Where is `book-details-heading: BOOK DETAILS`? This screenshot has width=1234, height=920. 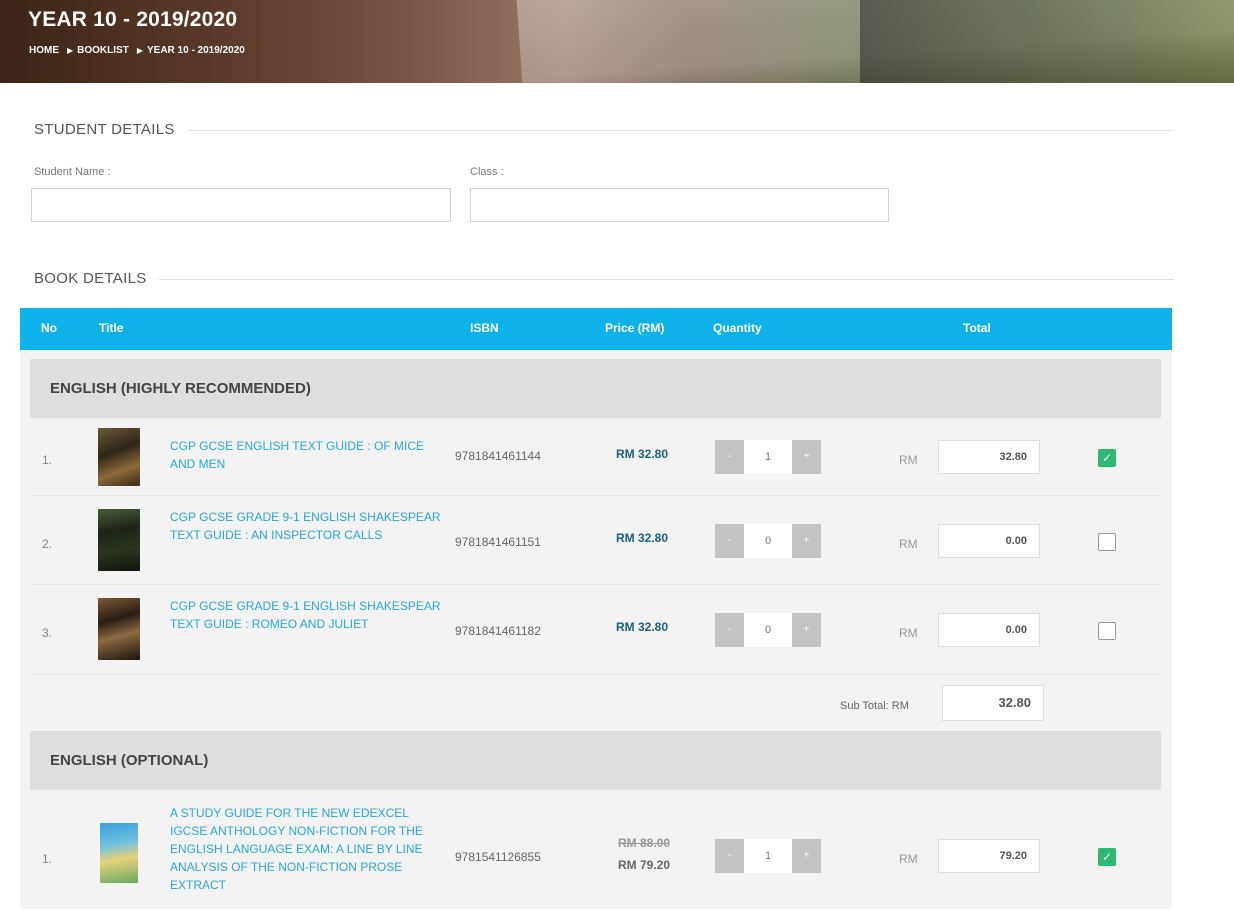
book-details-heading: BOOK DETAILS is located at coordinates (96, 278).